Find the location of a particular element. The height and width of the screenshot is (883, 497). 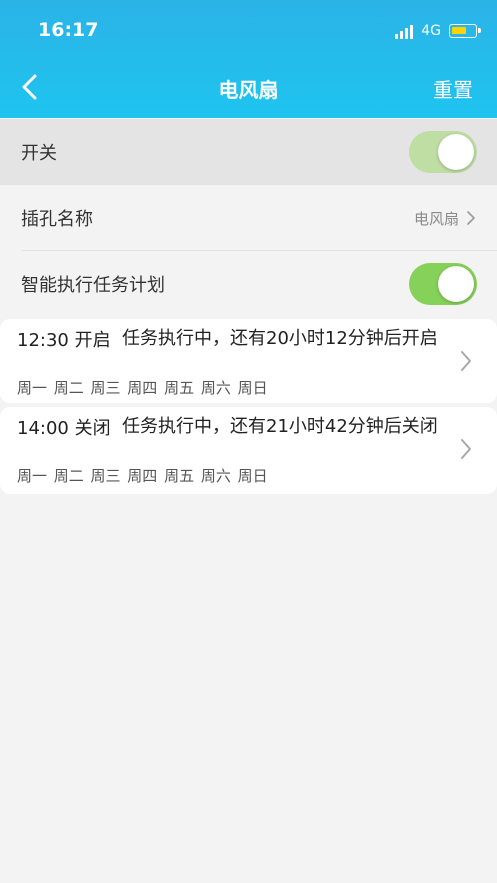

power-label: 开关 is located at coordinates (39, 153).